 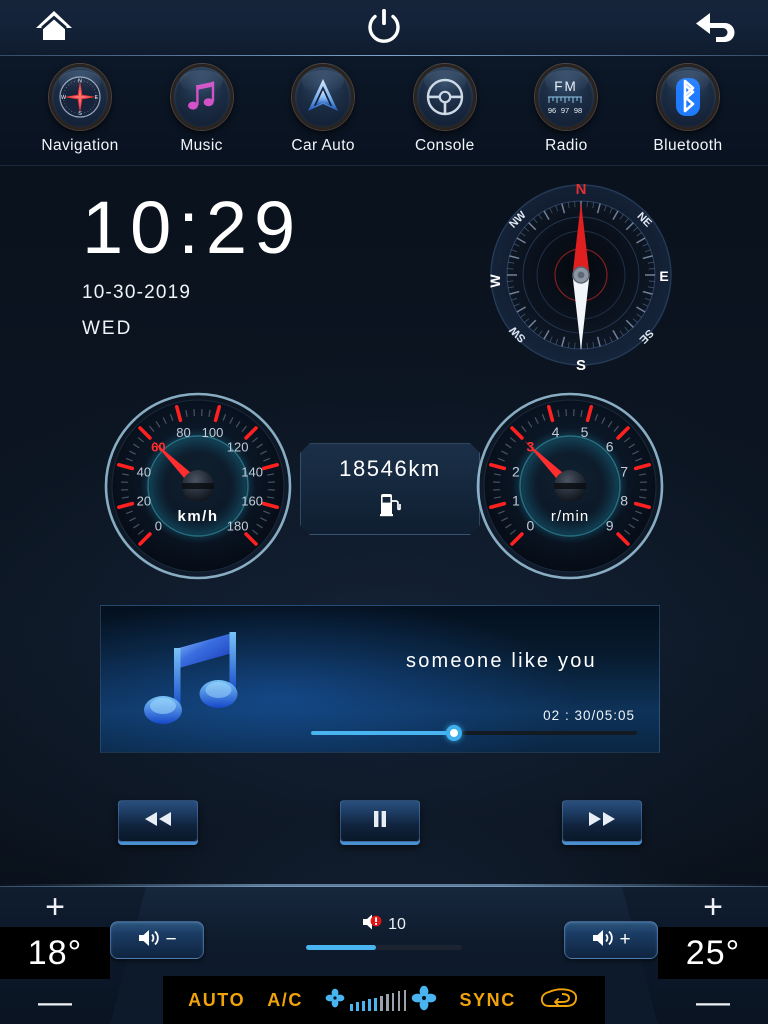 I want to click on volume-up-icon, so click(x=603, y=940).